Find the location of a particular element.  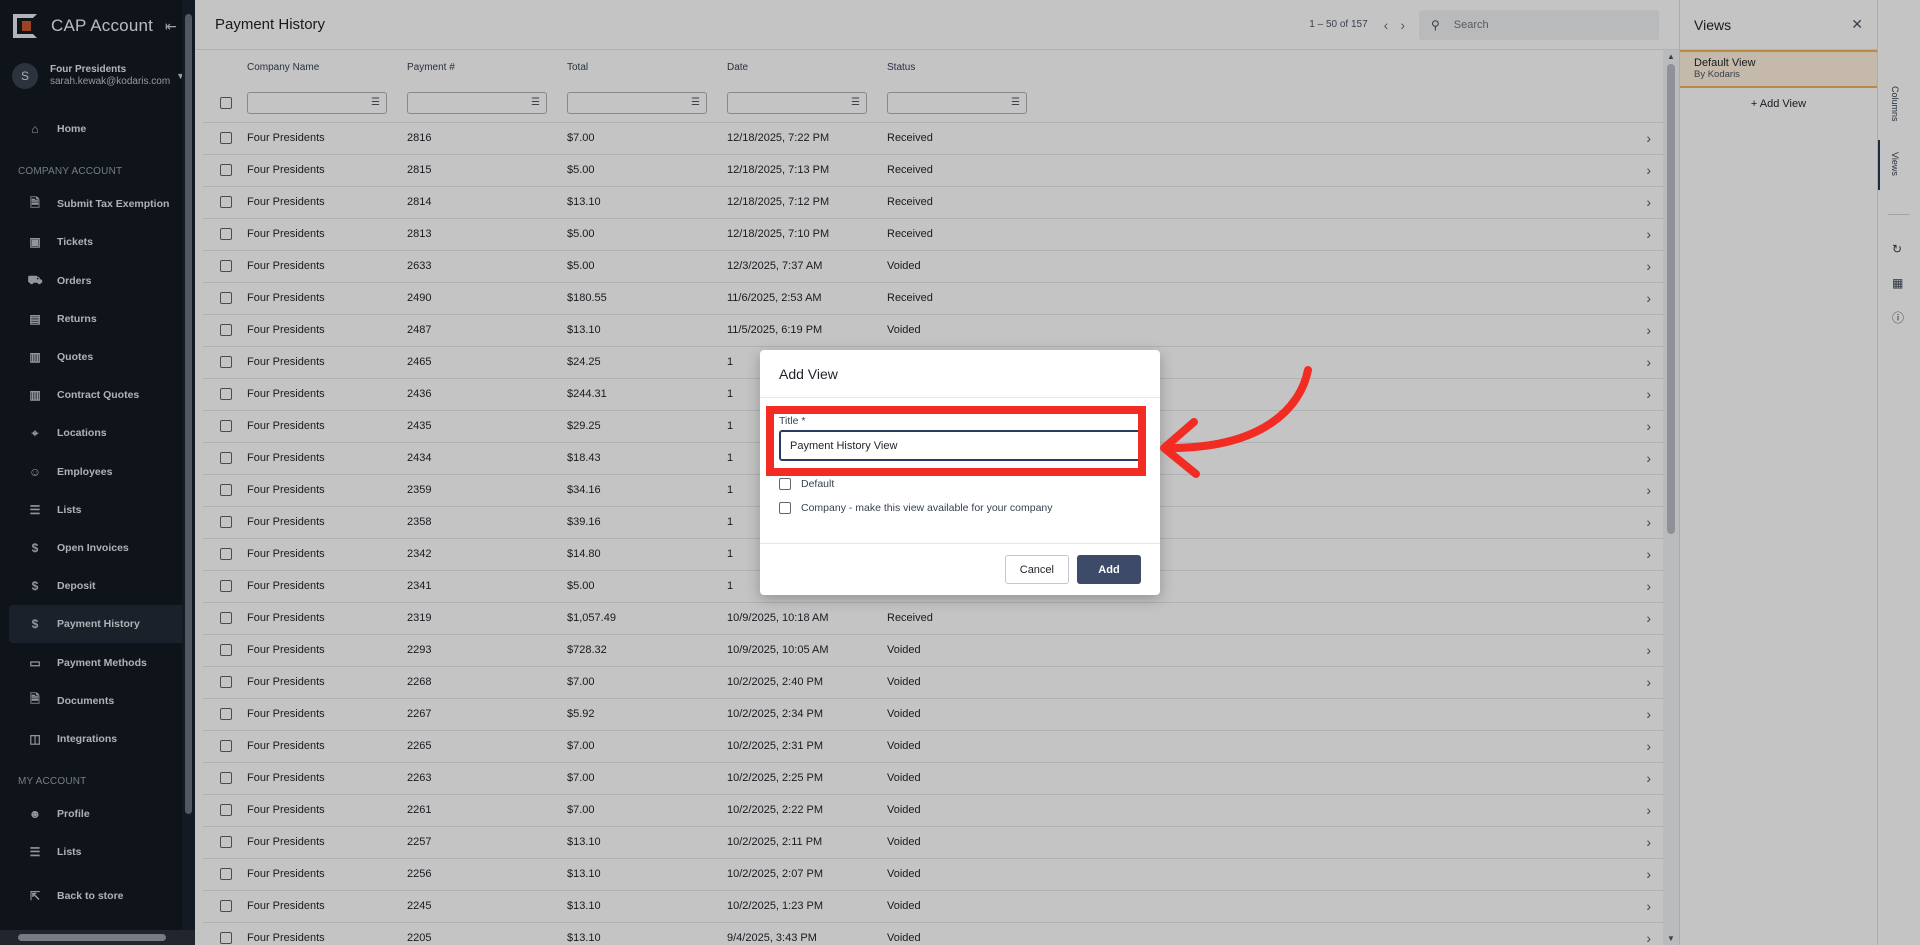

highlight-box is located at coordinates (956, 441).